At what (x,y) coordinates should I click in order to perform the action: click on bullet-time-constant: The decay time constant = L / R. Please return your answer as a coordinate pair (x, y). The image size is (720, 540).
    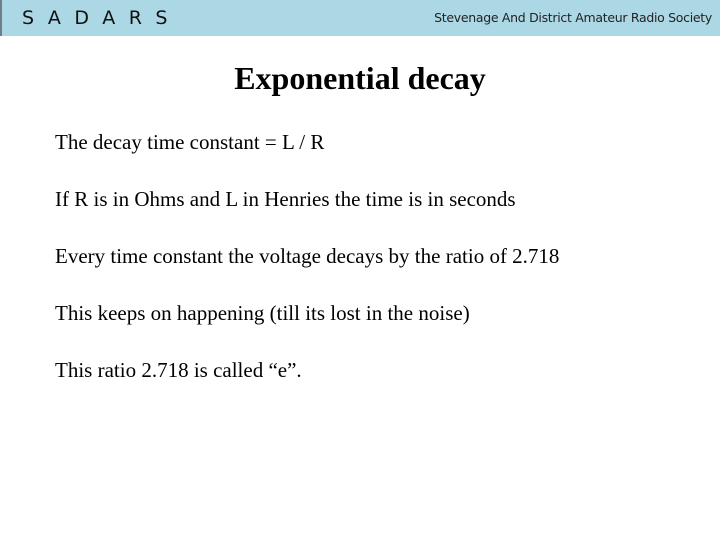
    Looking at the image, I should click on (190, 142).